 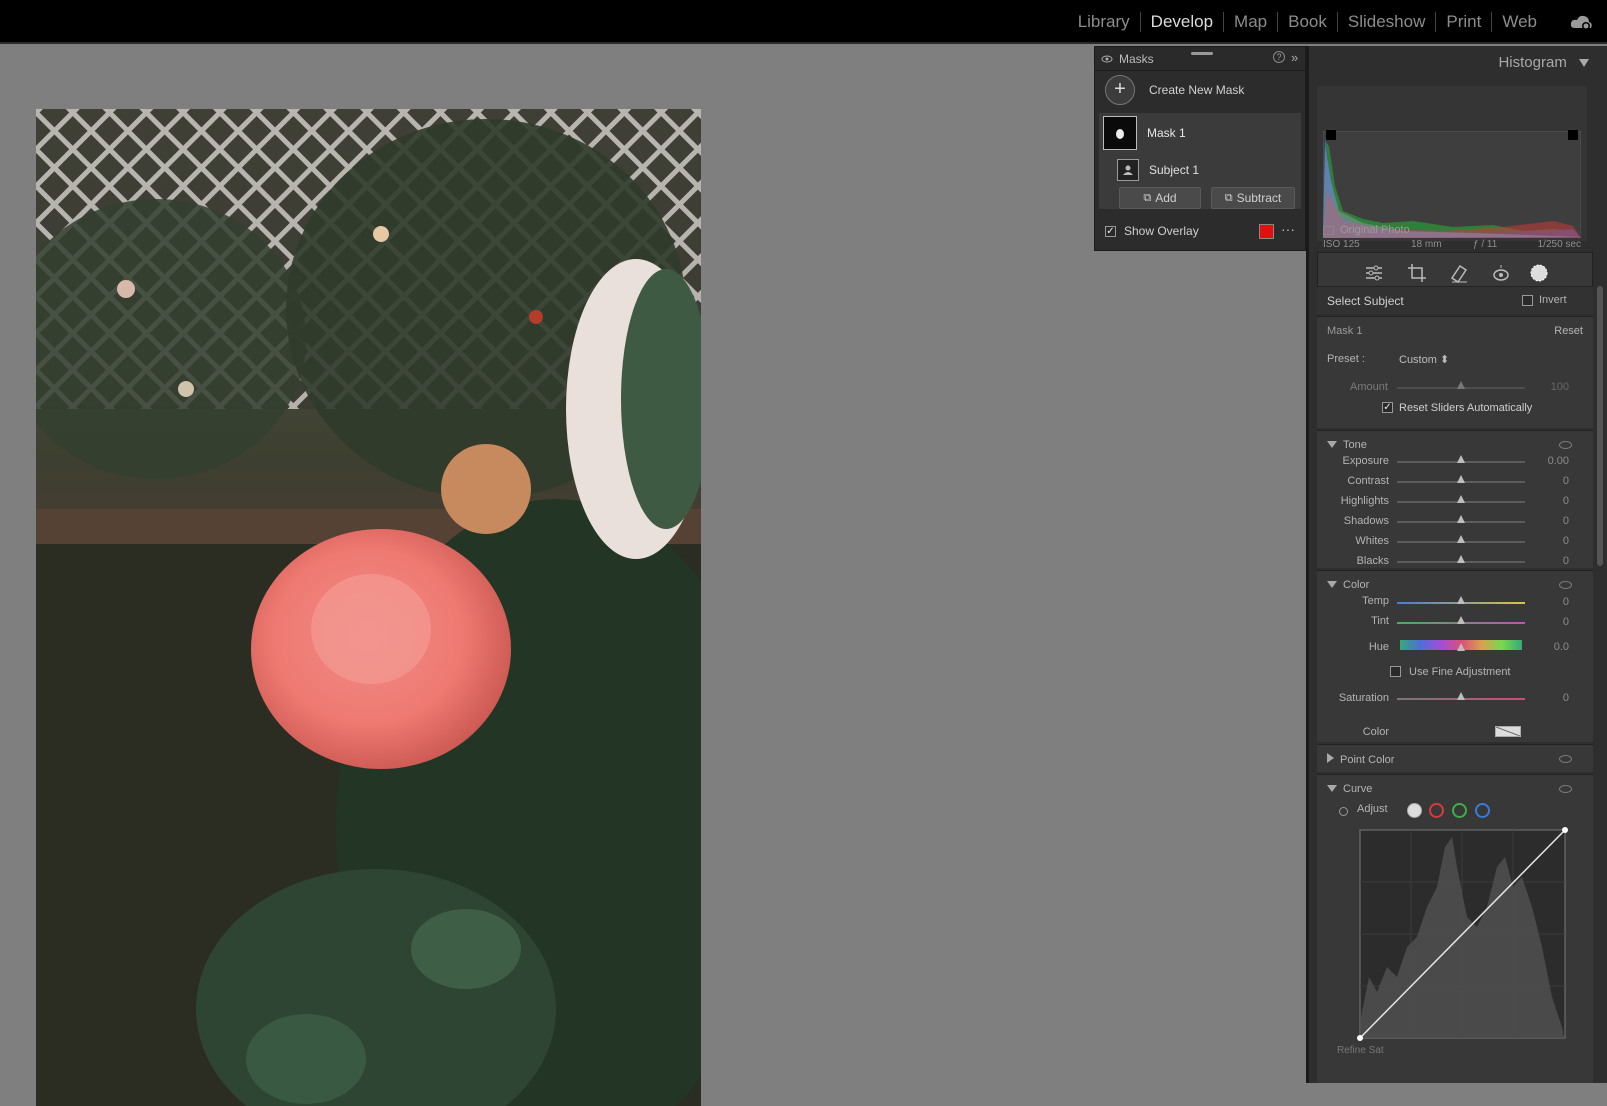 I want to click on hue-label: Hue, so click(x=1378, y=647).